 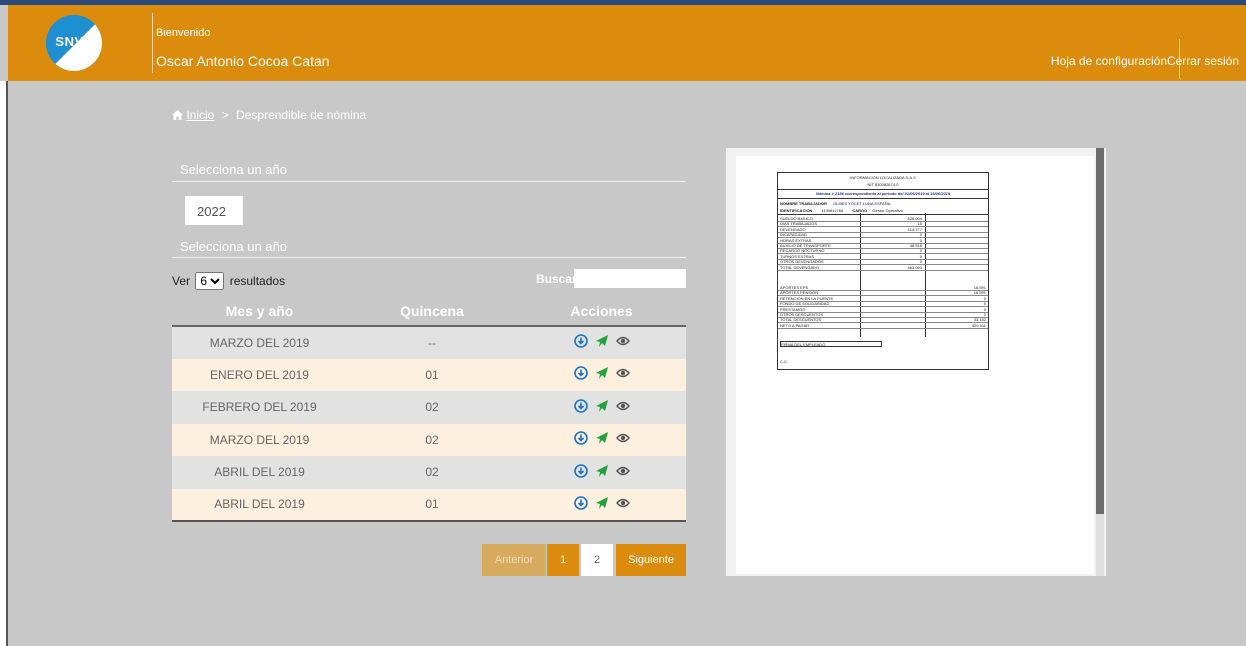 I want to click on doc-signature: FIRMA DEL EMPLEADO, so click(x=831, y=344).